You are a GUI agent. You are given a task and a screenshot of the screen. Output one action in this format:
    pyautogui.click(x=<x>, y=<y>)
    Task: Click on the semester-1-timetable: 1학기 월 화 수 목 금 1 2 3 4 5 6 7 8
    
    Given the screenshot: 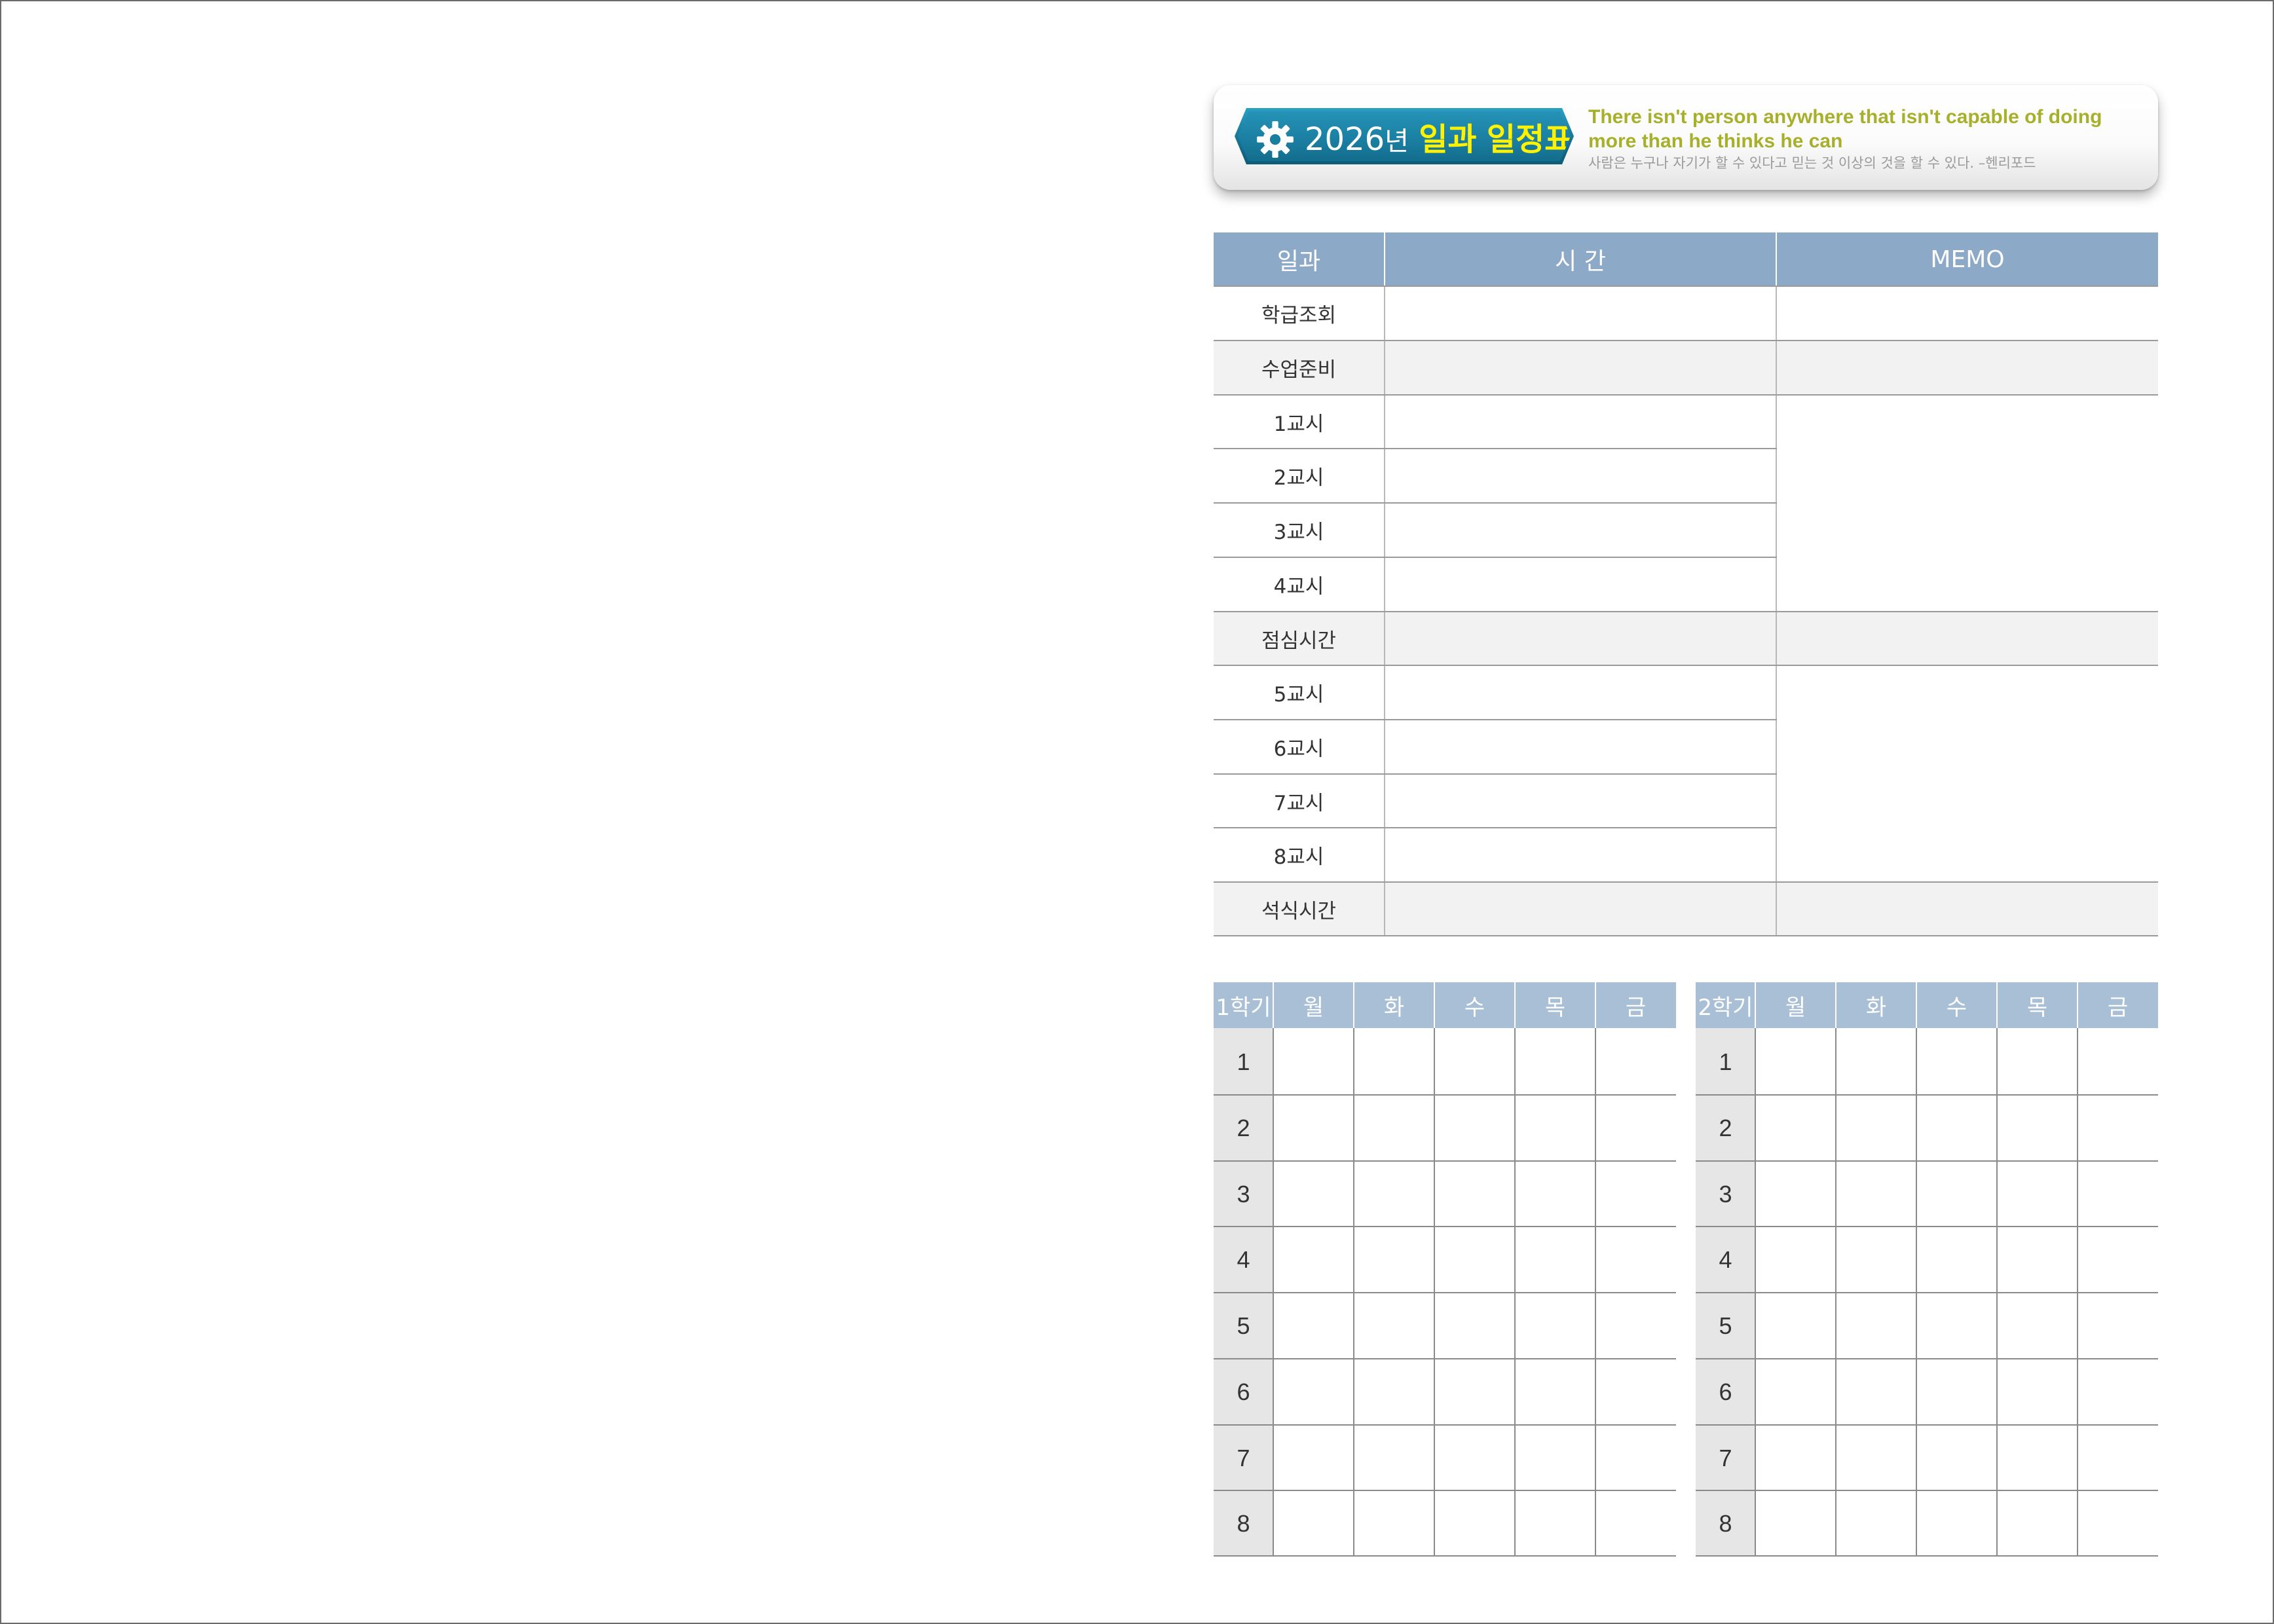 What is the action you would take?
    pyautogui.click(x=1445, y=1269)
    